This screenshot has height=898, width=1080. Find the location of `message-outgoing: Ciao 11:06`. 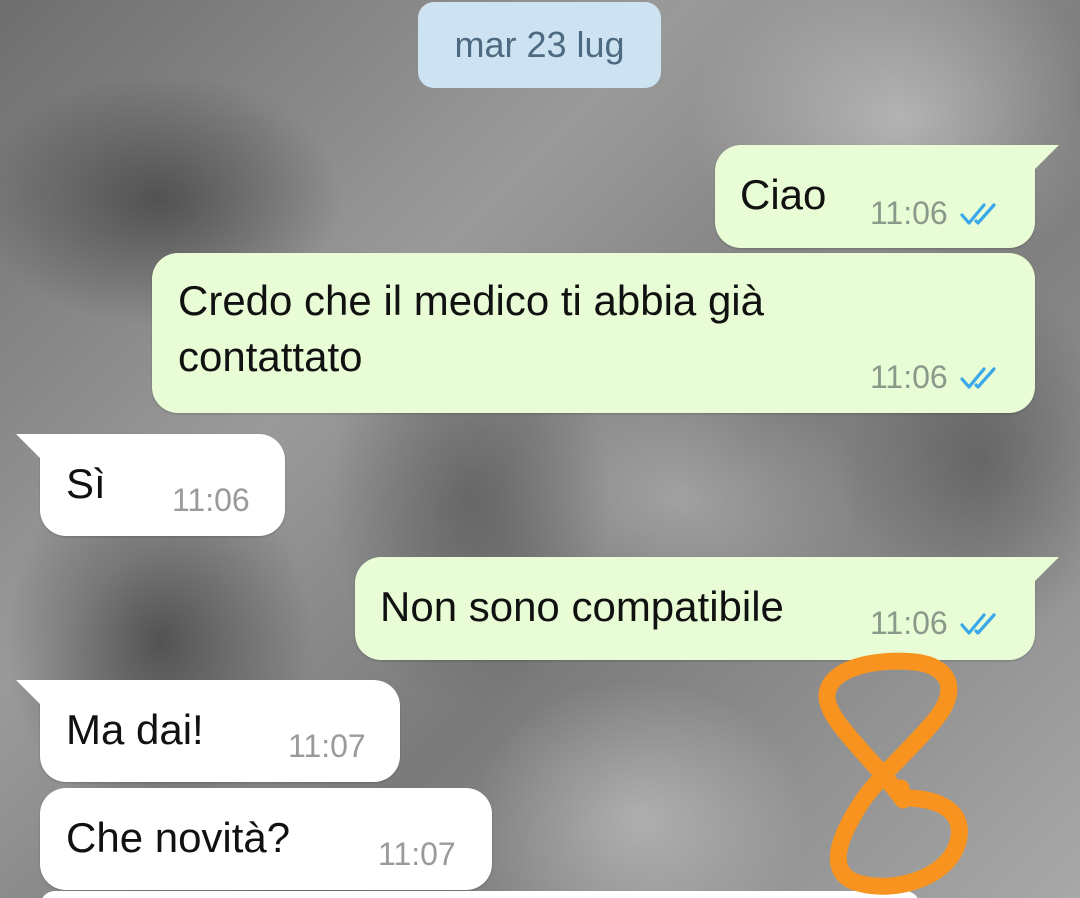

message-outgoing: Ciao 11:06 is located at coordinates (887, 196).